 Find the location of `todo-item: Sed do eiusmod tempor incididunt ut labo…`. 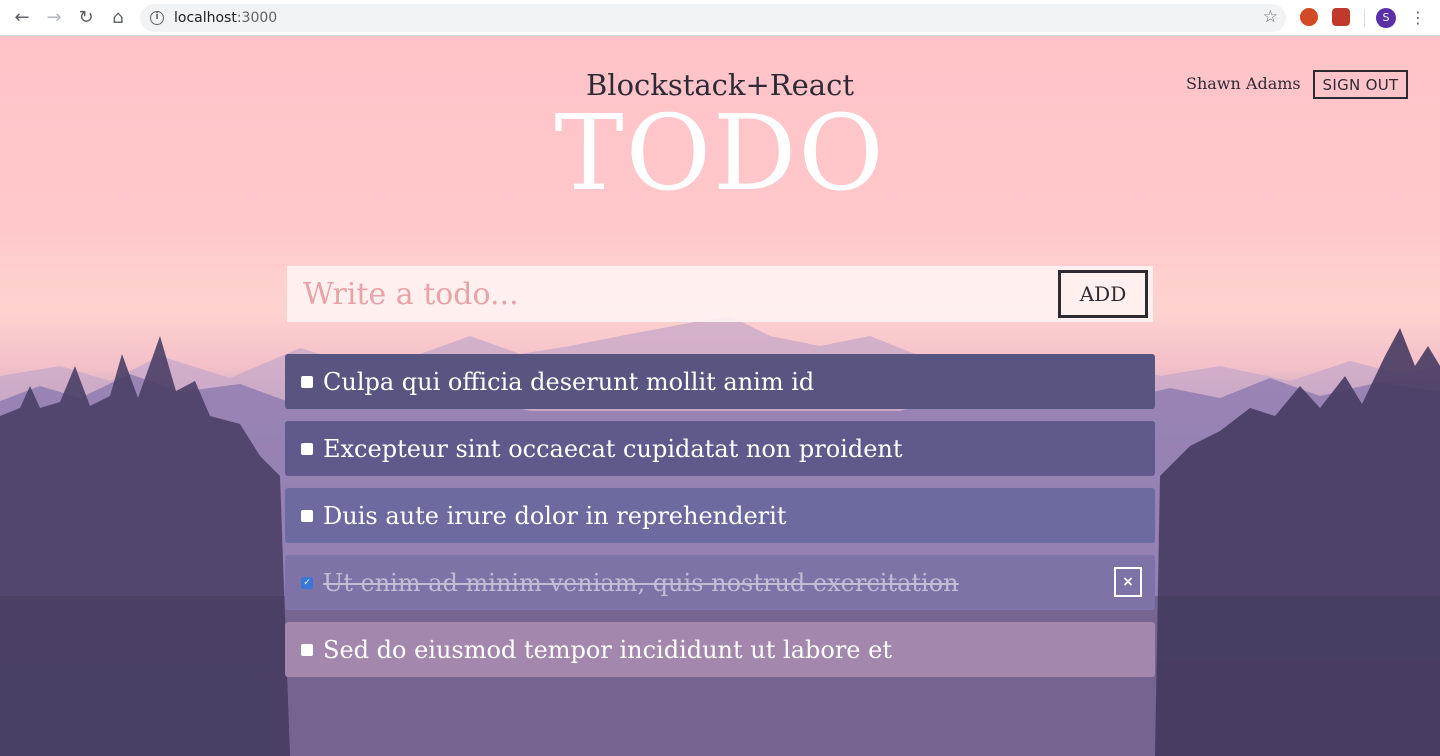

todo-item: Sed do eiusmod tempor incididunt ut labo… is located at coordinates (720, 649).